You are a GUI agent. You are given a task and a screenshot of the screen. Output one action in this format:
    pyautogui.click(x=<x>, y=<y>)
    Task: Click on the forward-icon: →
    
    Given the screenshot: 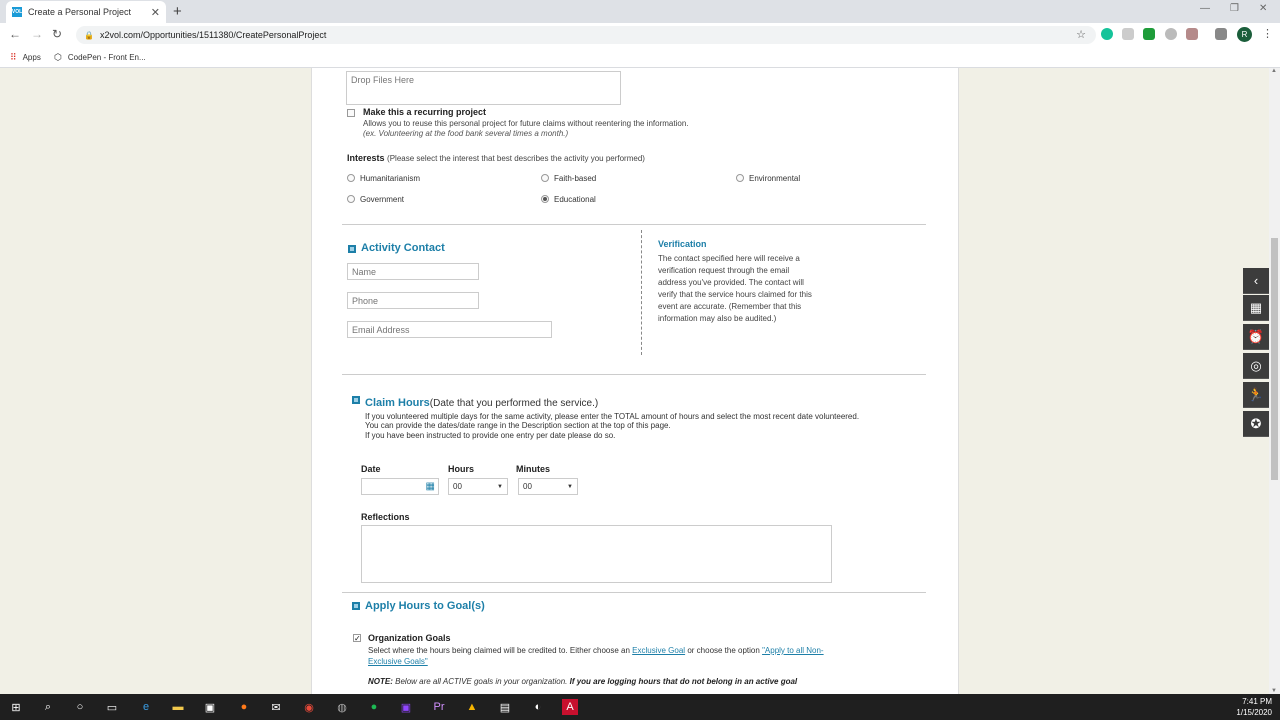 What is the action you would take?
    pyautogui.click(x=37, y=34)
    